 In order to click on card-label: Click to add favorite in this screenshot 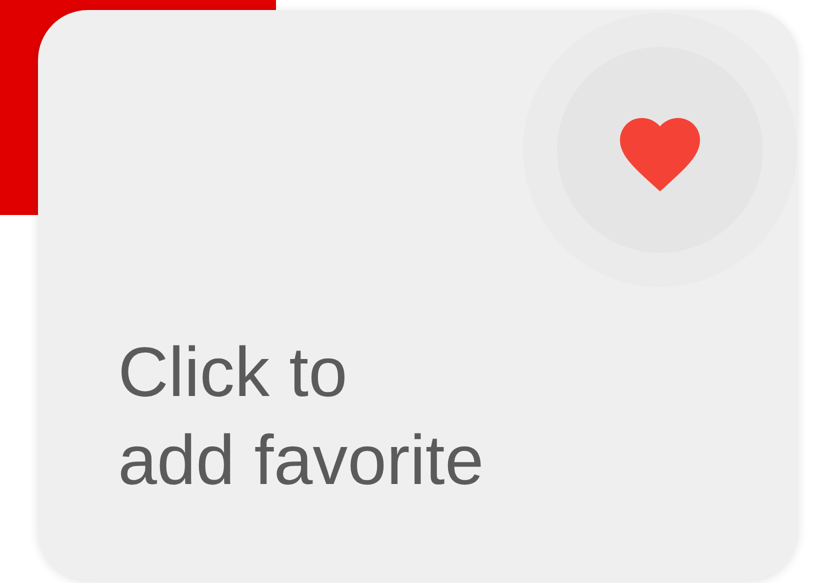, I will do `click(301, 416)`.